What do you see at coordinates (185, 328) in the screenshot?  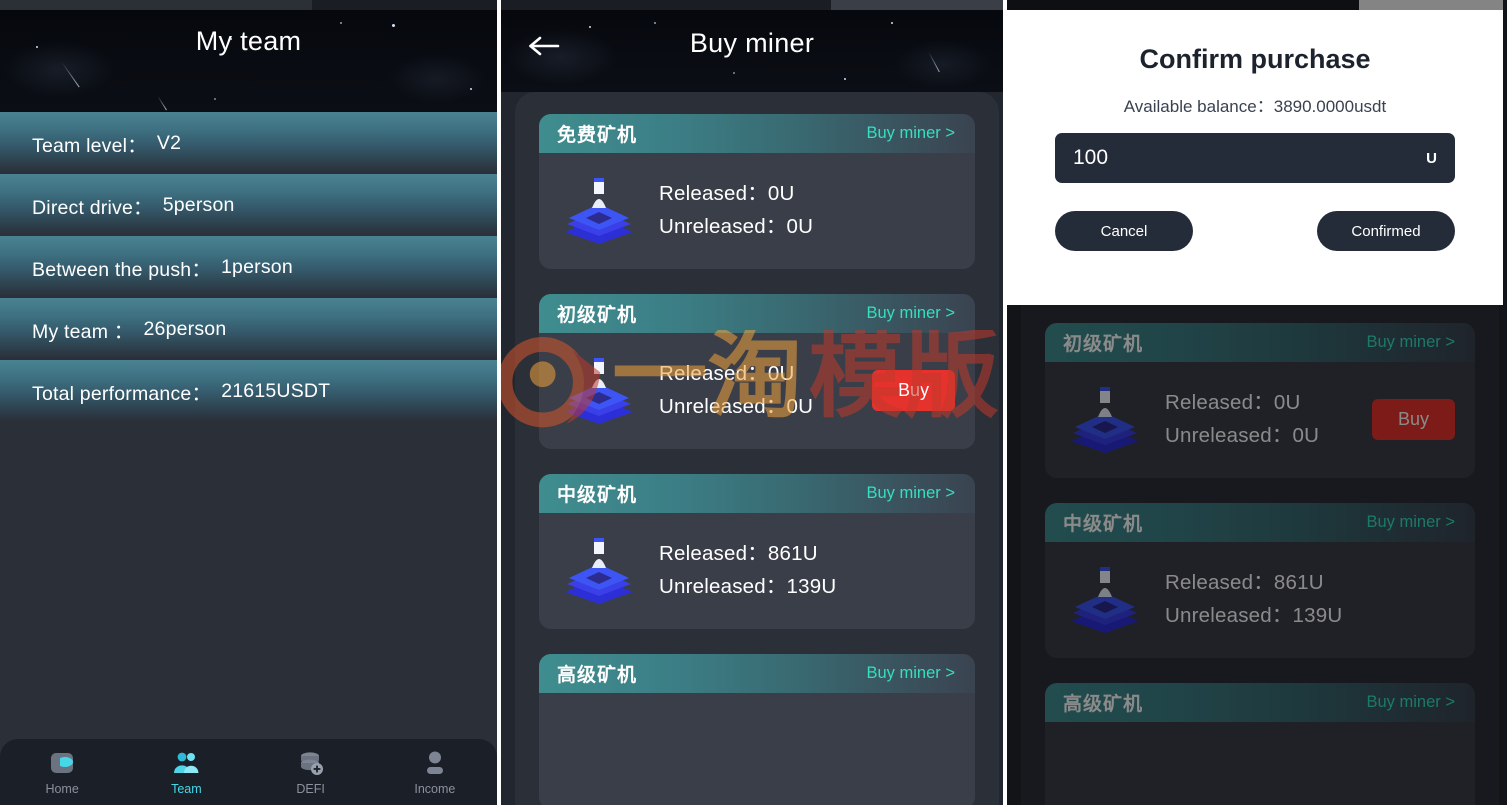 I see `team-stat-value: 26person` at bounding box center [185, 328].